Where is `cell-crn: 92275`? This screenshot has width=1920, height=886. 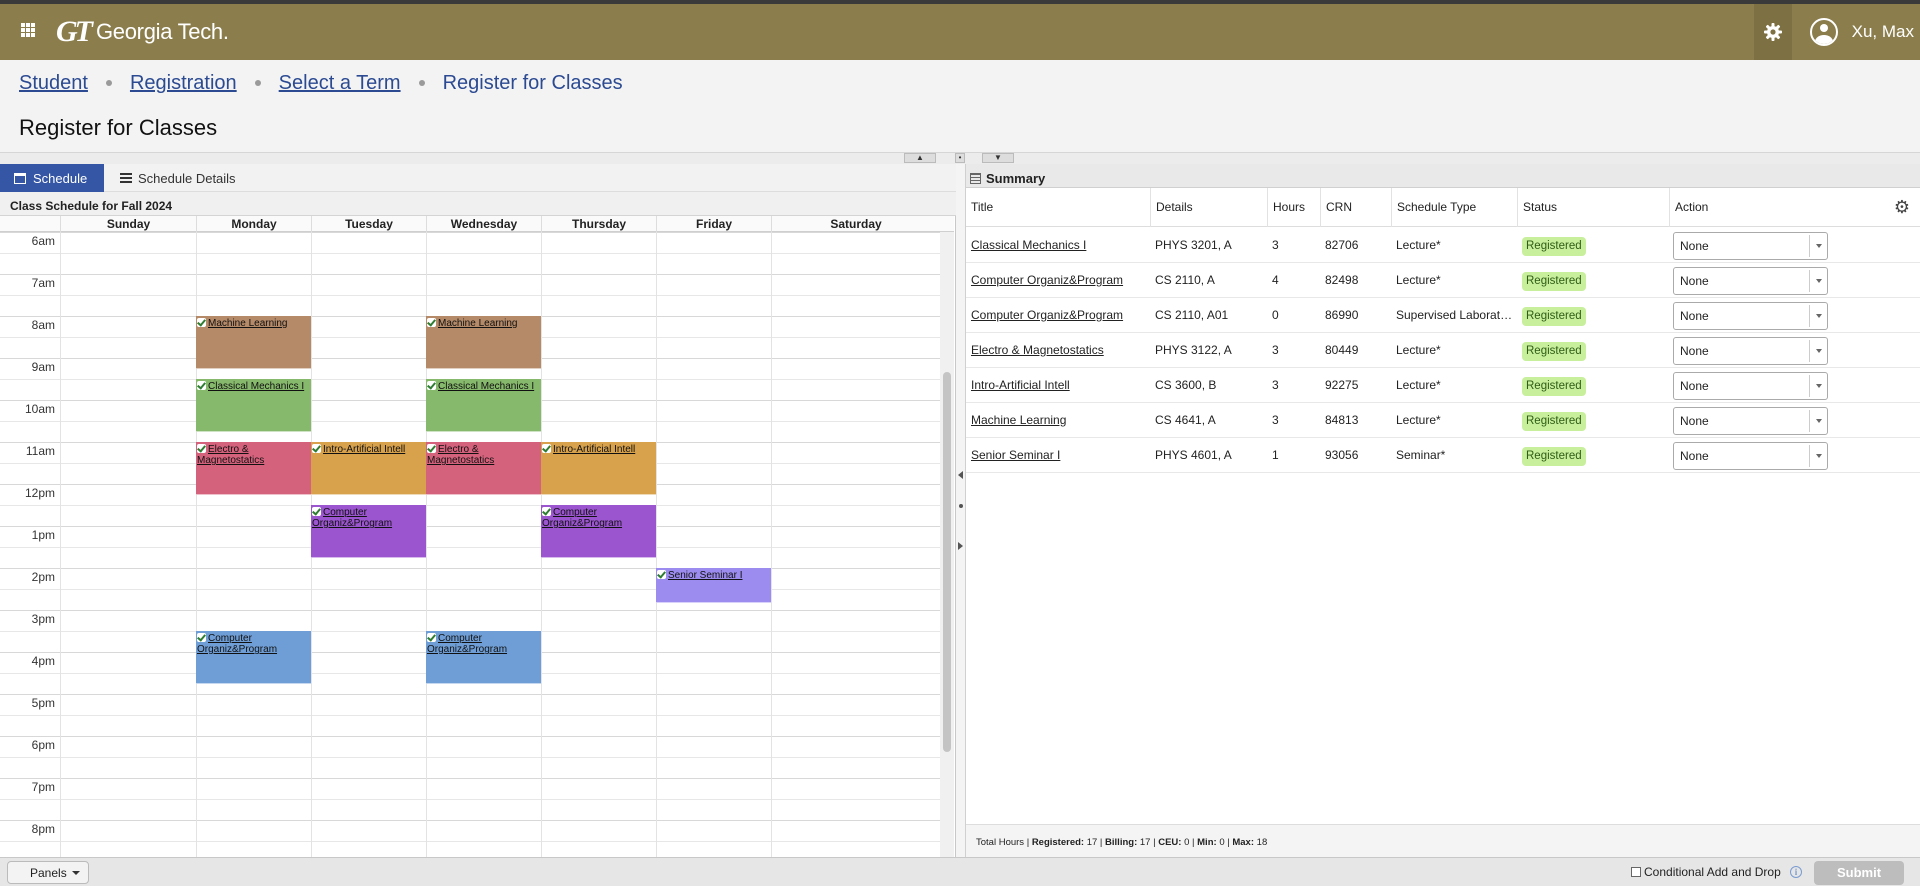
cell-crn: 92275 is located at coordinates (1342, 385).